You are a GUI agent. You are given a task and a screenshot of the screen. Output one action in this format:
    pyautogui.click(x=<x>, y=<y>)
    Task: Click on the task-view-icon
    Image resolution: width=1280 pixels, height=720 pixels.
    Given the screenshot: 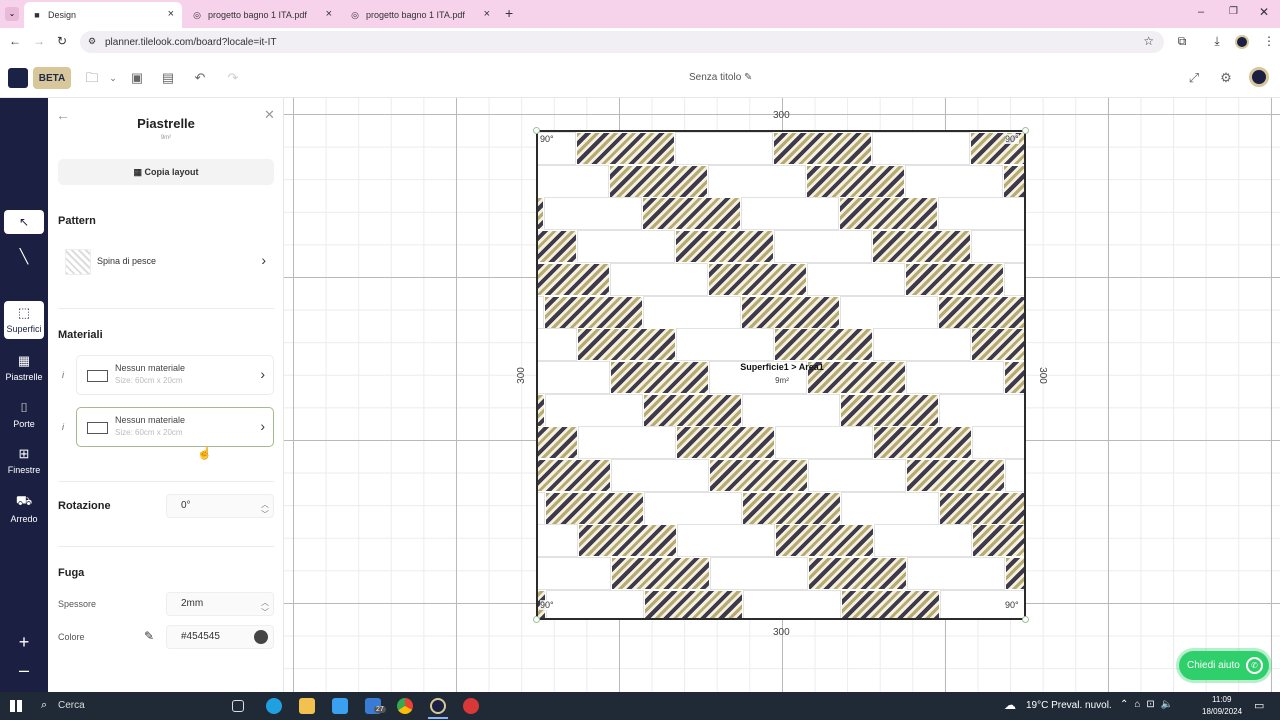 What is the action you would take?
    pyautogui.click(x=238, y=706)
    